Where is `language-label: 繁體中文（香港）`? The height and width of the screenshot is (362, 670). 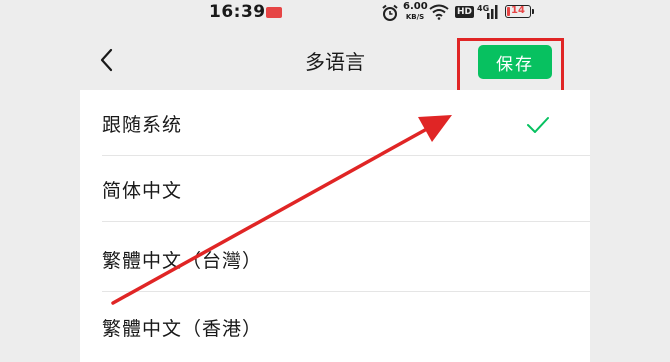 language-label: 繁體中文（香港） is located at coordinates (182, 329).